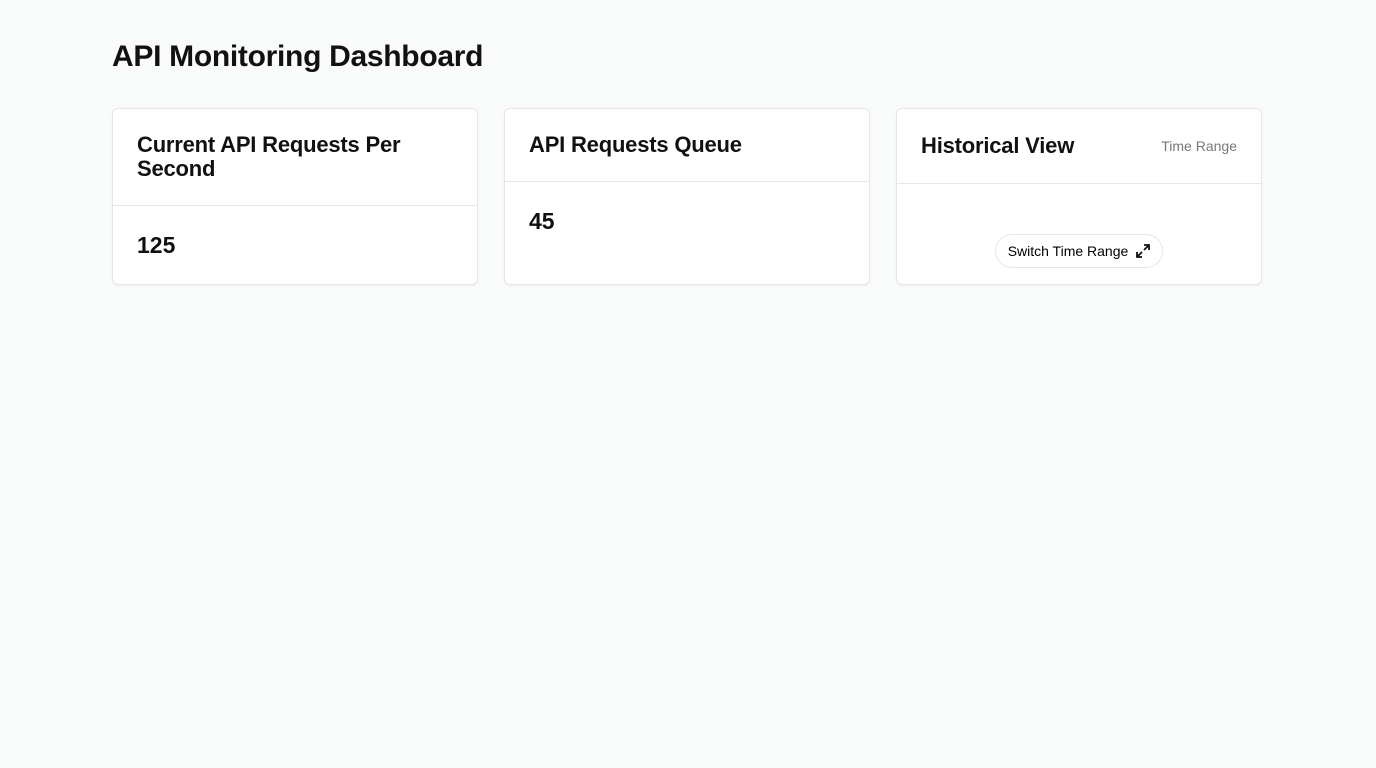 The height and width of the screenshot is (768, 1376). Describe the element at coordinates (295, 196) in the screenshot. I see `rps-card: Current API Requests Per Second 125` at that location.